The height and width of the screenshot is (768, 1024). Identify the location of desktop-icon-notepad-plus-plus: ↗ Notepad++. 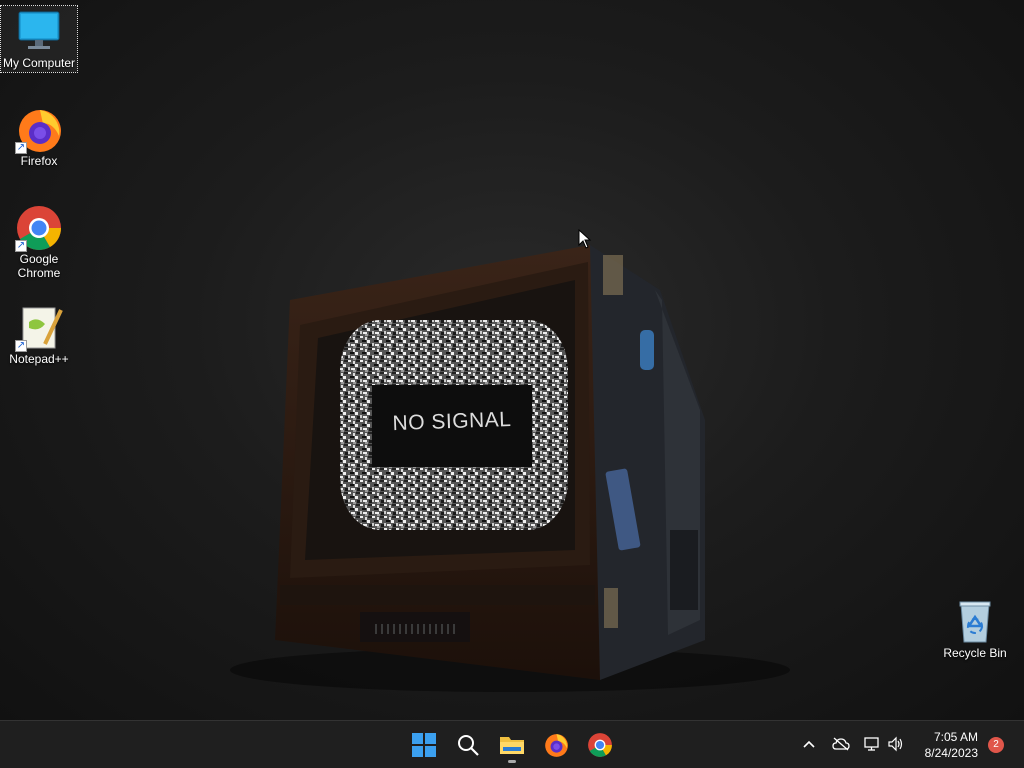
(39, 334).